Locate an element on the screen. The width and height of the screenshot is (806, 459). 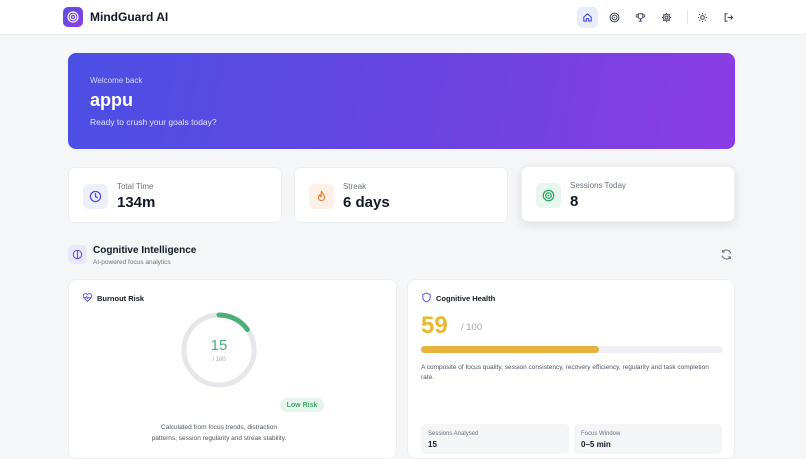
refresh-icon is located at coordinates (726, 254).